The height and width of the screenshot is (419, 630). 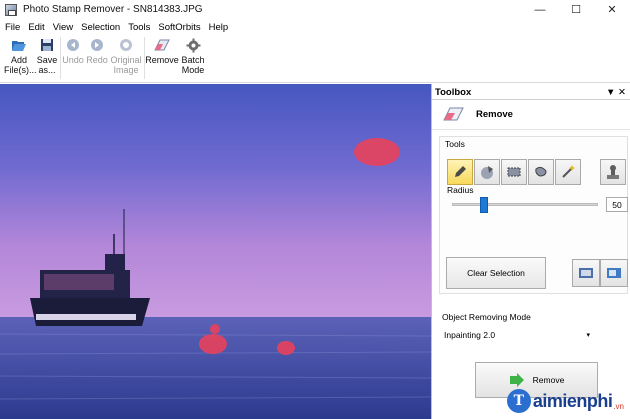 What do you see at coordinates (11, 9) in the screenshot?
I see `app-icon` at bounding box center [11, 9].